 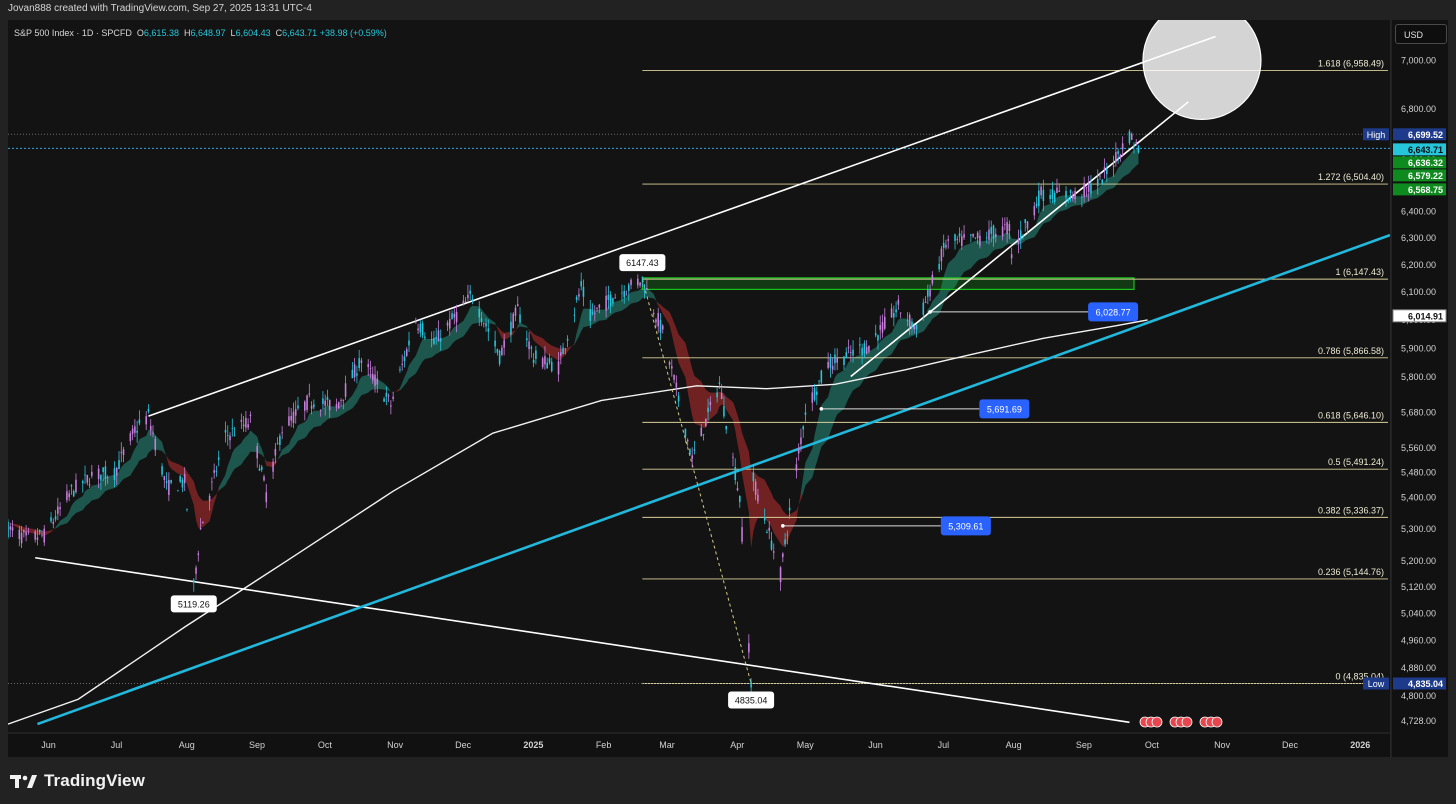 I want to click on y-axis-tick-label: 7,000.00, so click(x=1418, y=60).